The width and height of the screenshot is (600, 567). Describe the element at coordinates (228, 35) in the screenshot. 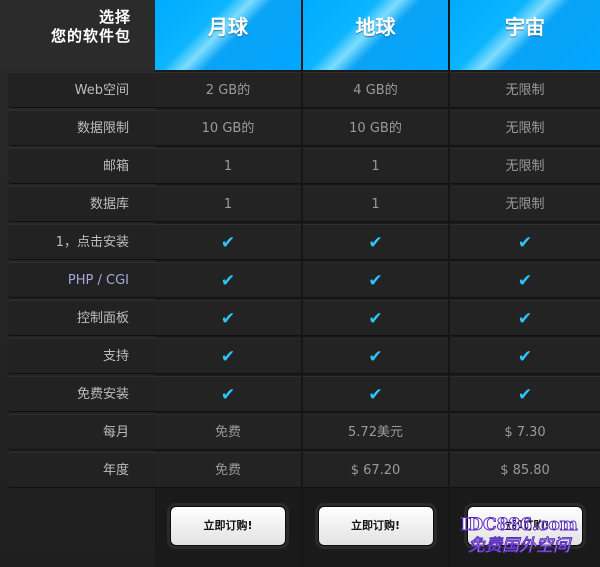

I see `plan-header-moon: 月球` at that location.